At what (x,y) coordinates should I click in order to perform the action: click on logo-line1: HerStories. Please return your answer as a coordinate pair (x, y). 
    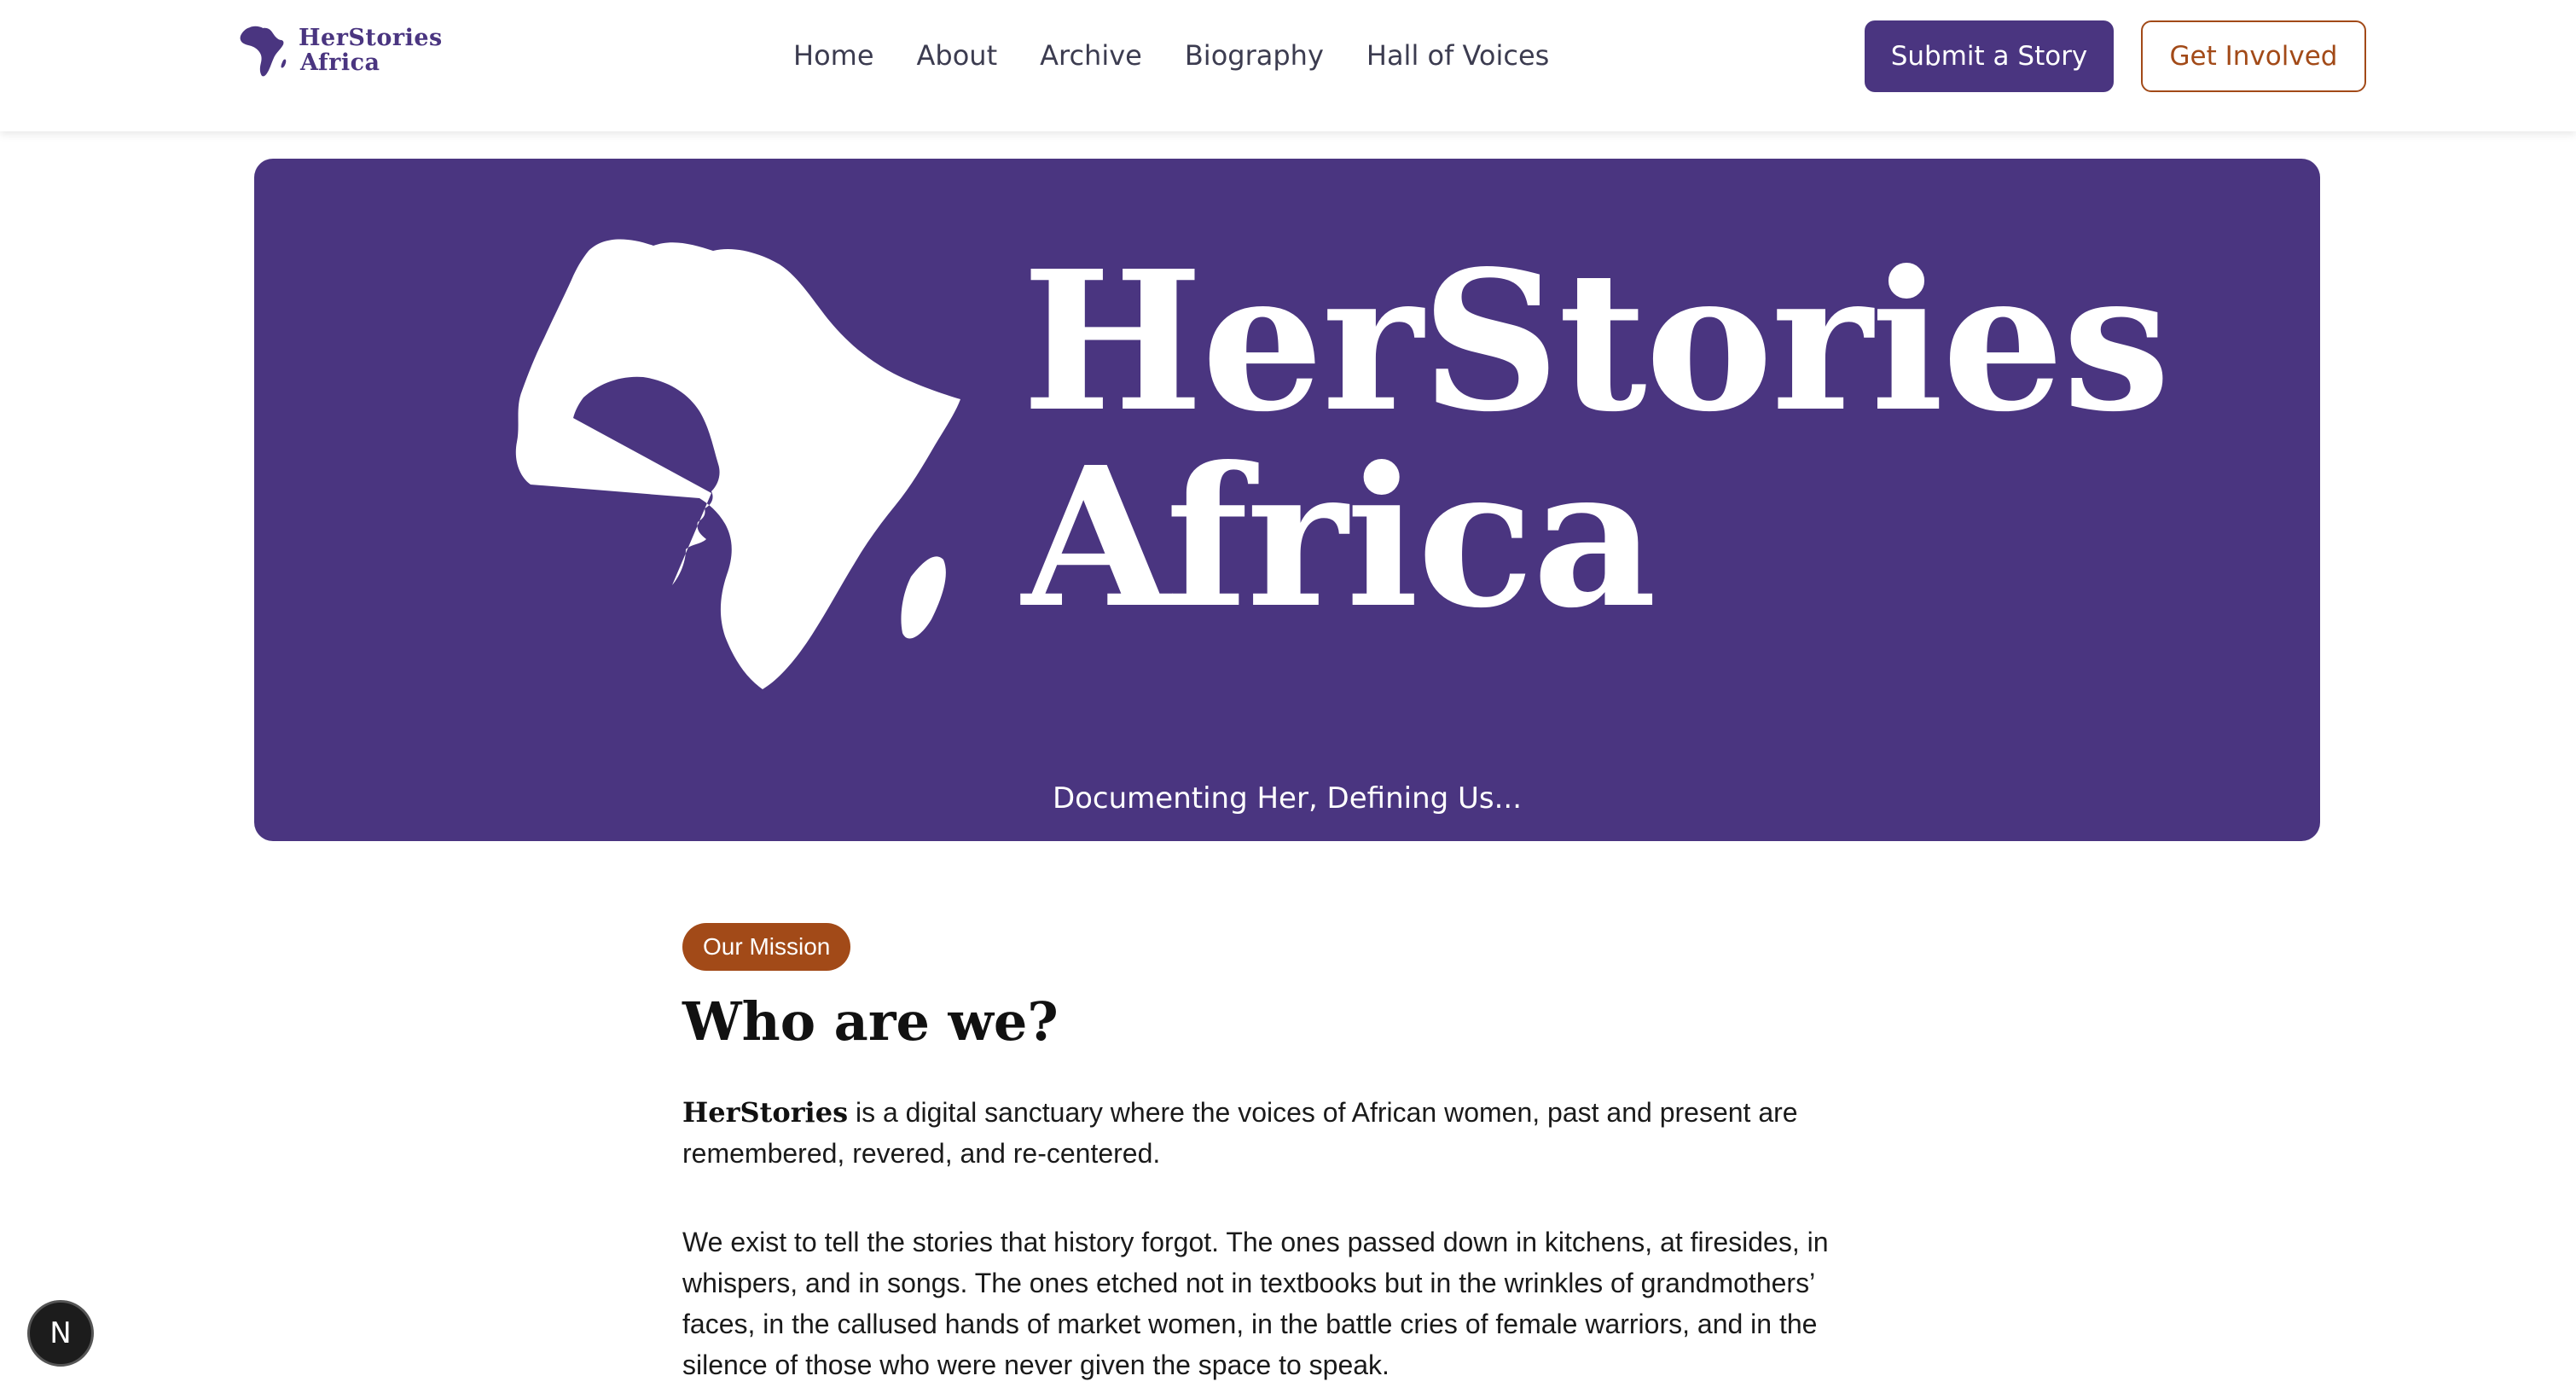
    Looking at the image, I should click on (371, 38).